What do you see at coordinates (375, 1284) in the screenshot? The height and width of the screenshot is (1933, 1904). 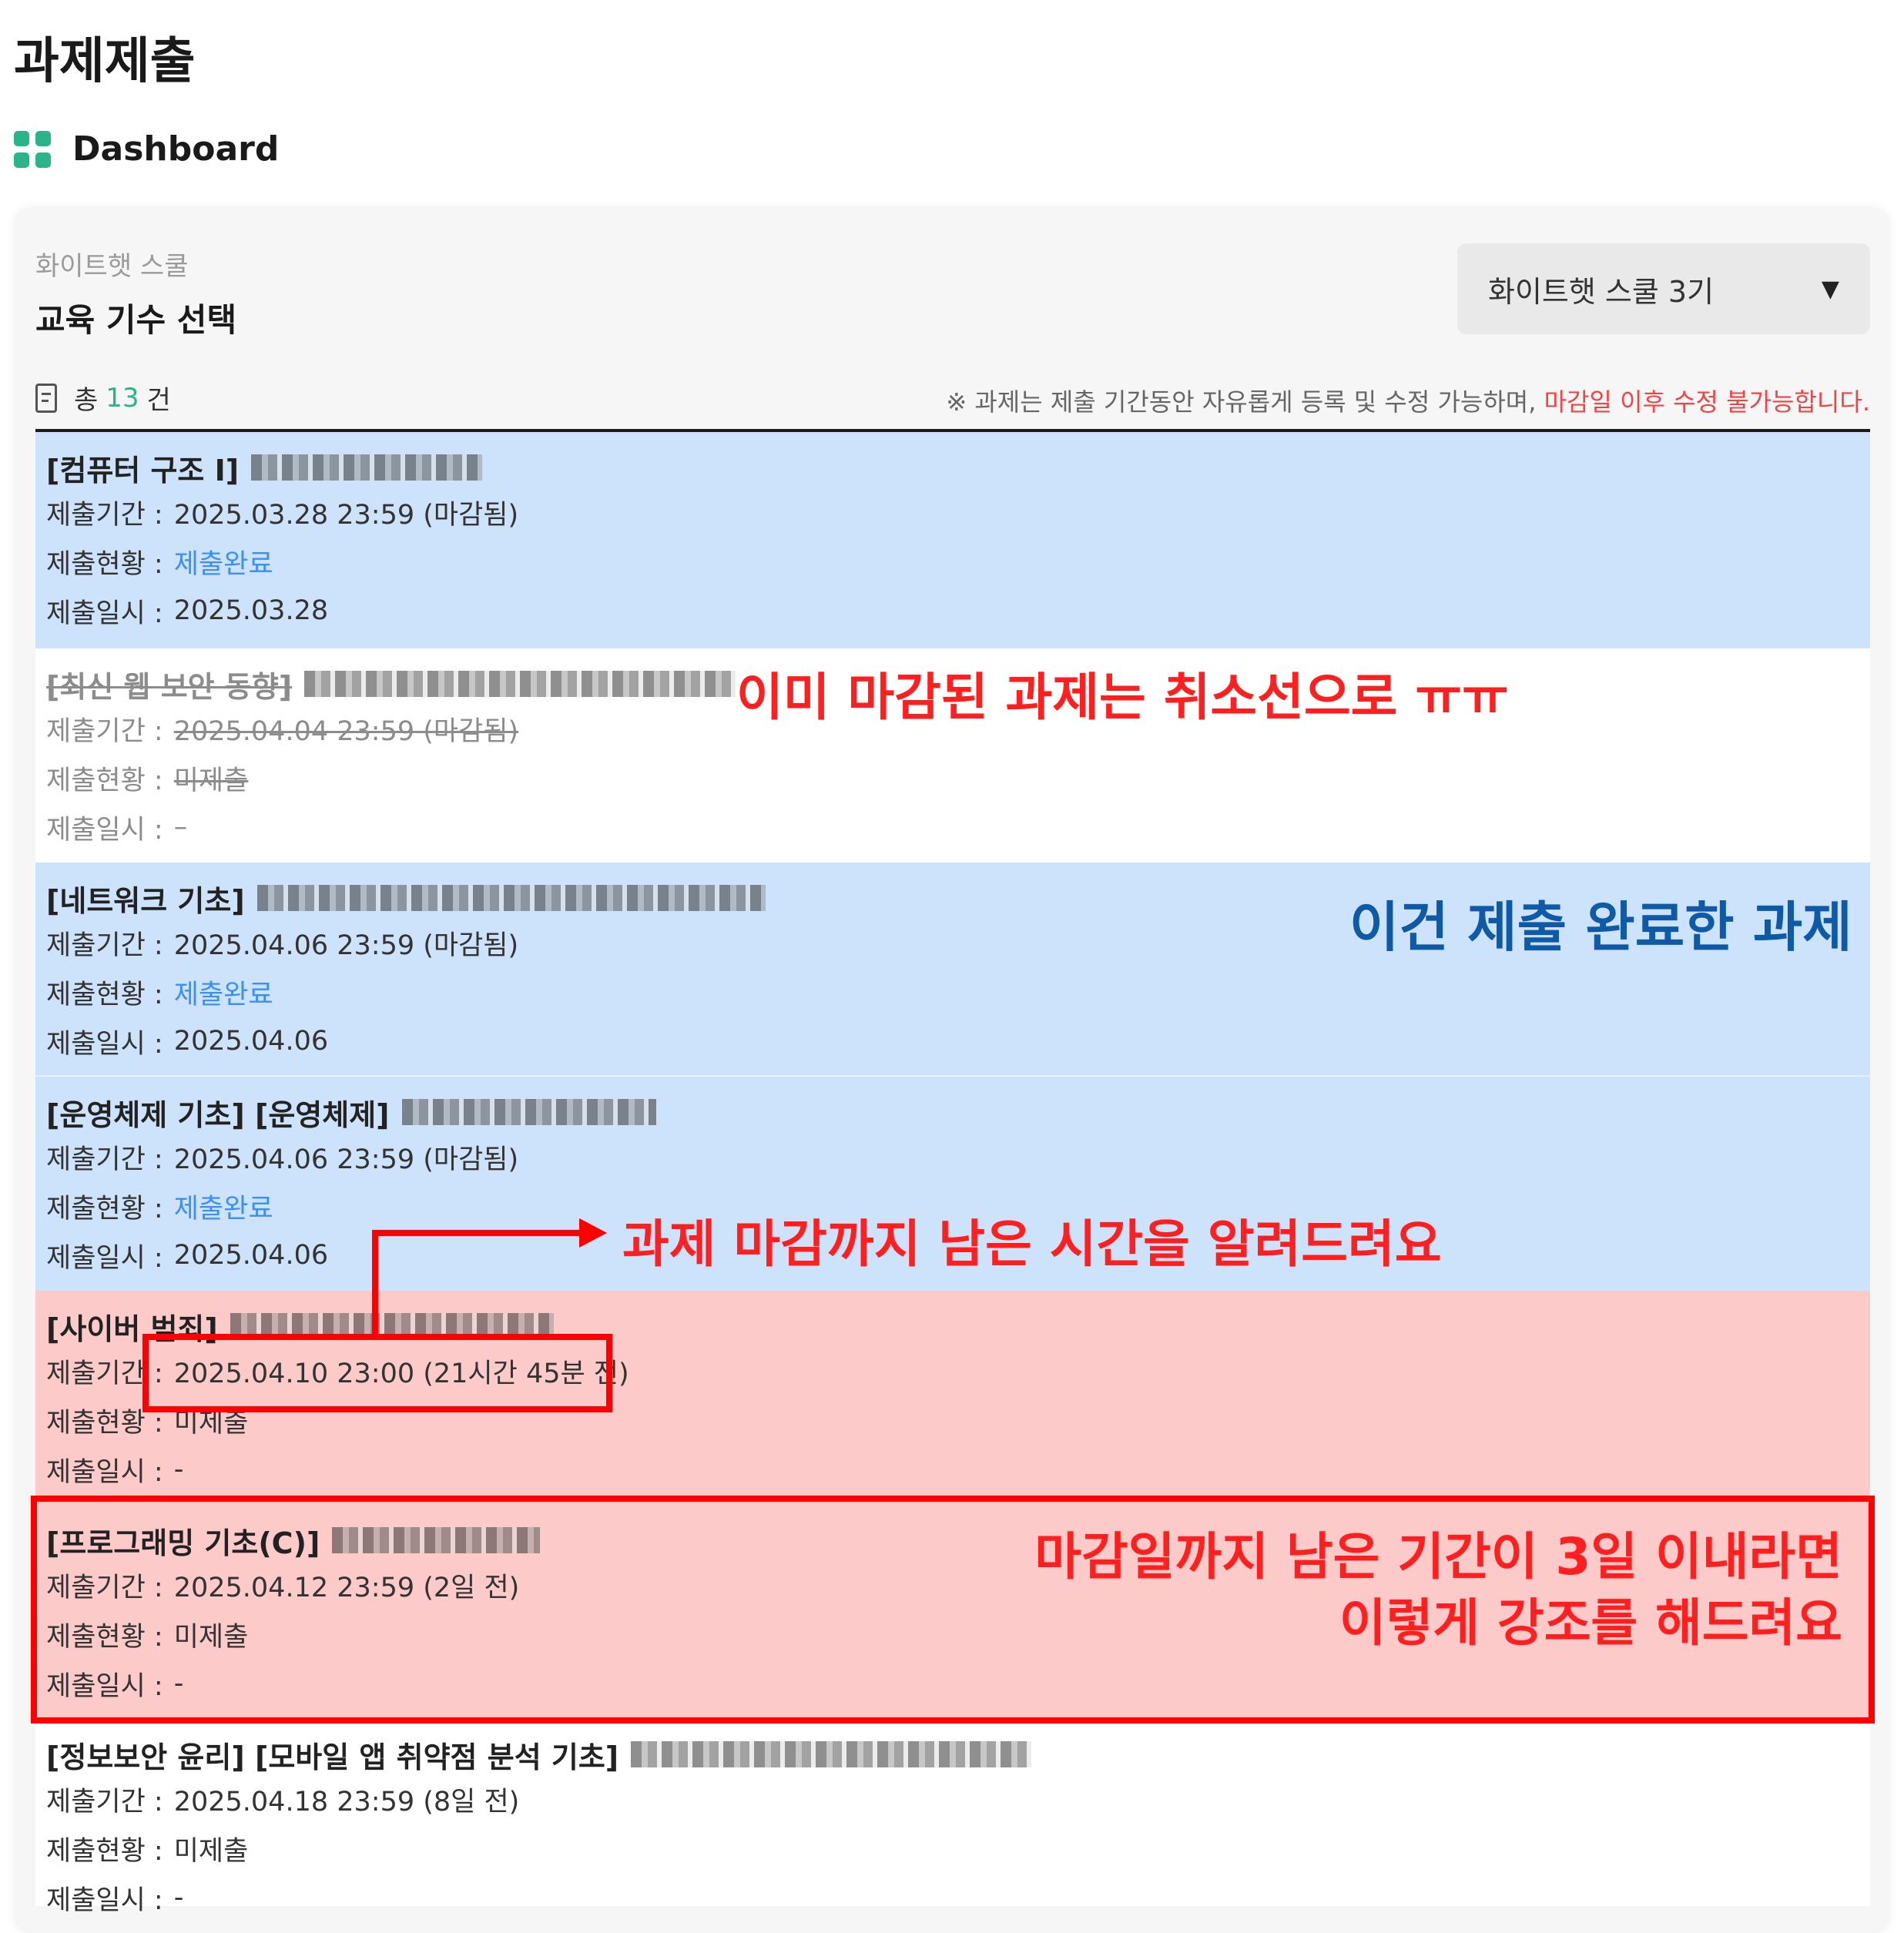 I see `arrow-line-vertical` at bounding box center [375, 1284].